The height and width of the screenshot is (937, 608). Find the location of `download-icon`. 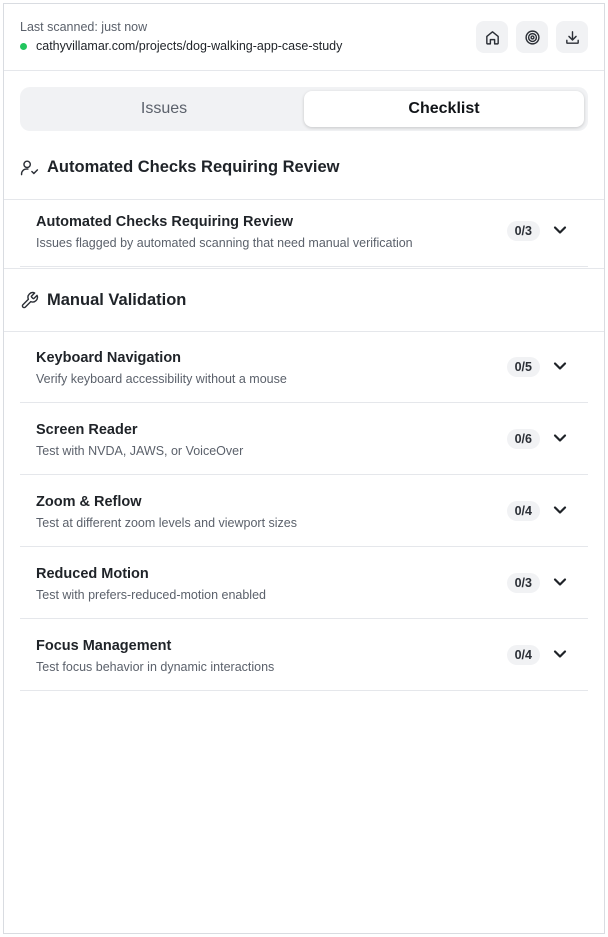

download-icon is located at coordinates (572, 37).